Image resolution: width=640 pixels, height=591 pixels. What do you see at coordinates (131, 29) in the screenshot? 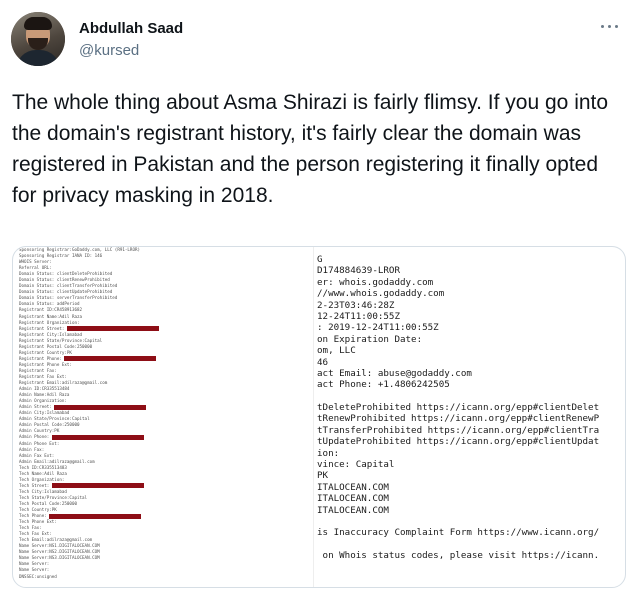
I see `author-name: Abdullah Saad` at bounding box center [131, 29].